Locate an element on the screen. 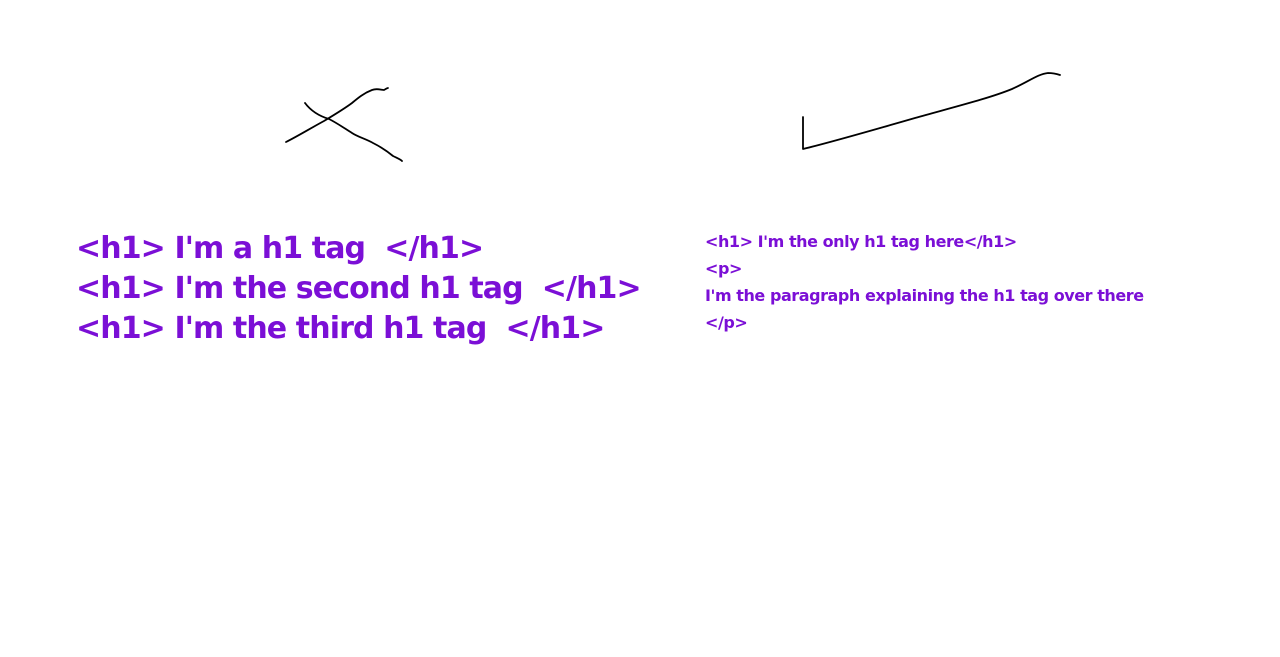 This screenshot has height=657, width=1280. check-mark-icon is located at coordinates (931, 111).